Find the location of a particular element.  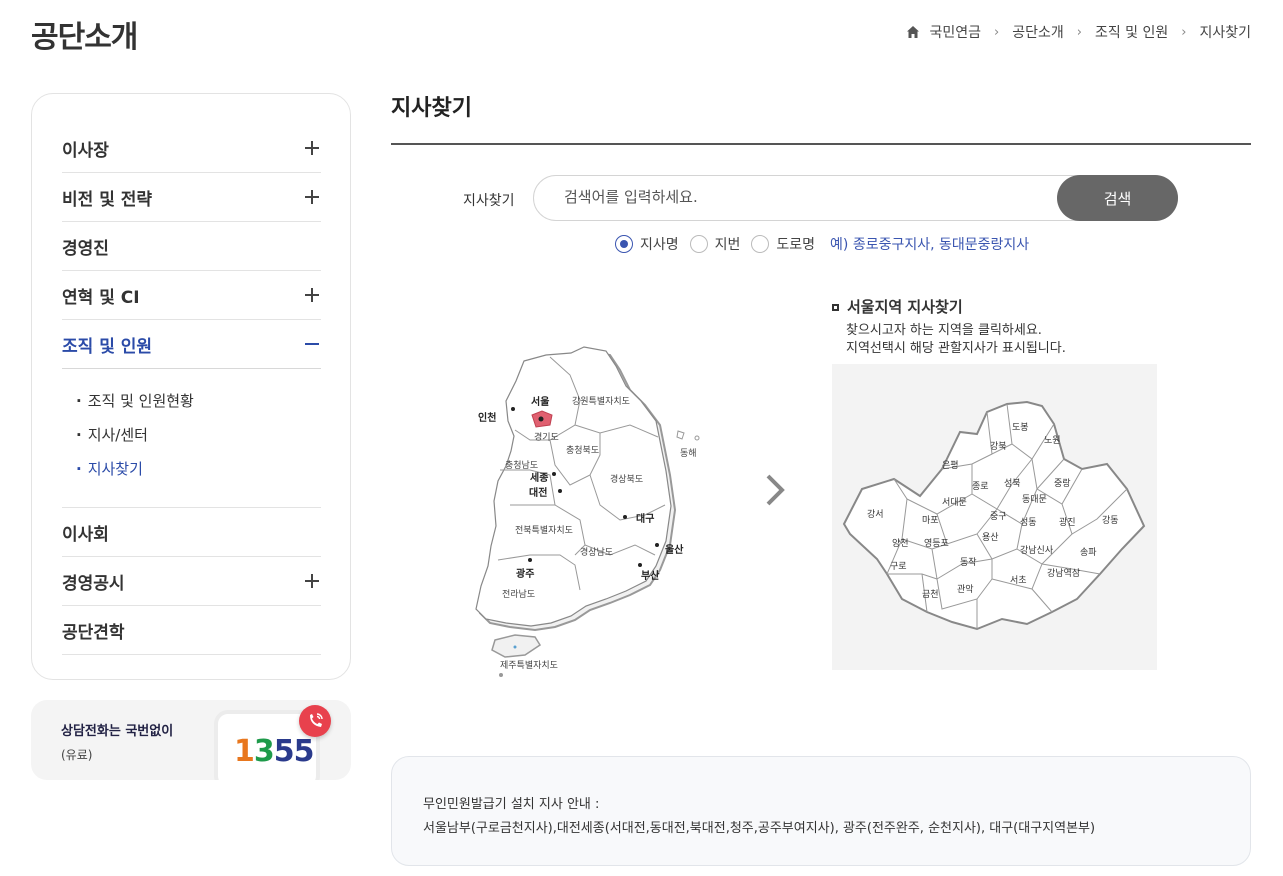

notice-title: 무인민원발급기 설치 지사 안내 : is located at coordinates (511, 804).